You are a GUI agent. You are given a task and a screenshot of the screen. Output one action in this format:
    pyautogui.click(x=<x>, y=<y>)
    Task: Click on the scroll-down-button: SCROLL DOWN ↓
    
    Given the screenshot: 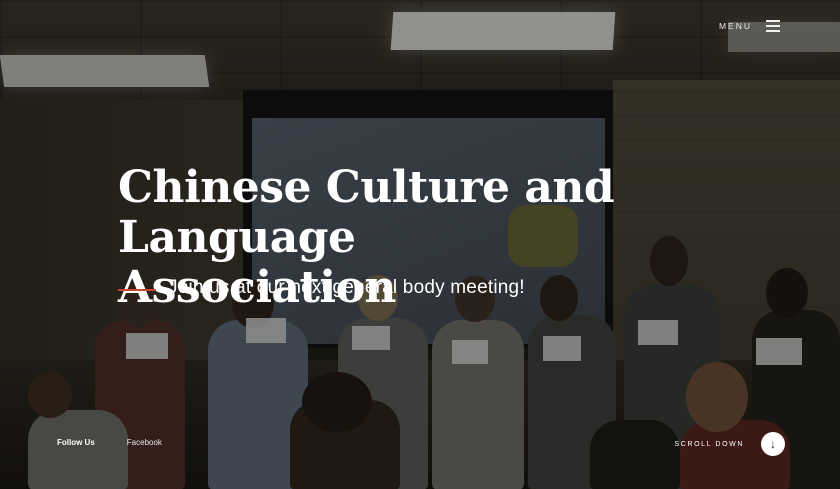 What is the action you would take?
    pyautogui.click(x=730, y=444)
    